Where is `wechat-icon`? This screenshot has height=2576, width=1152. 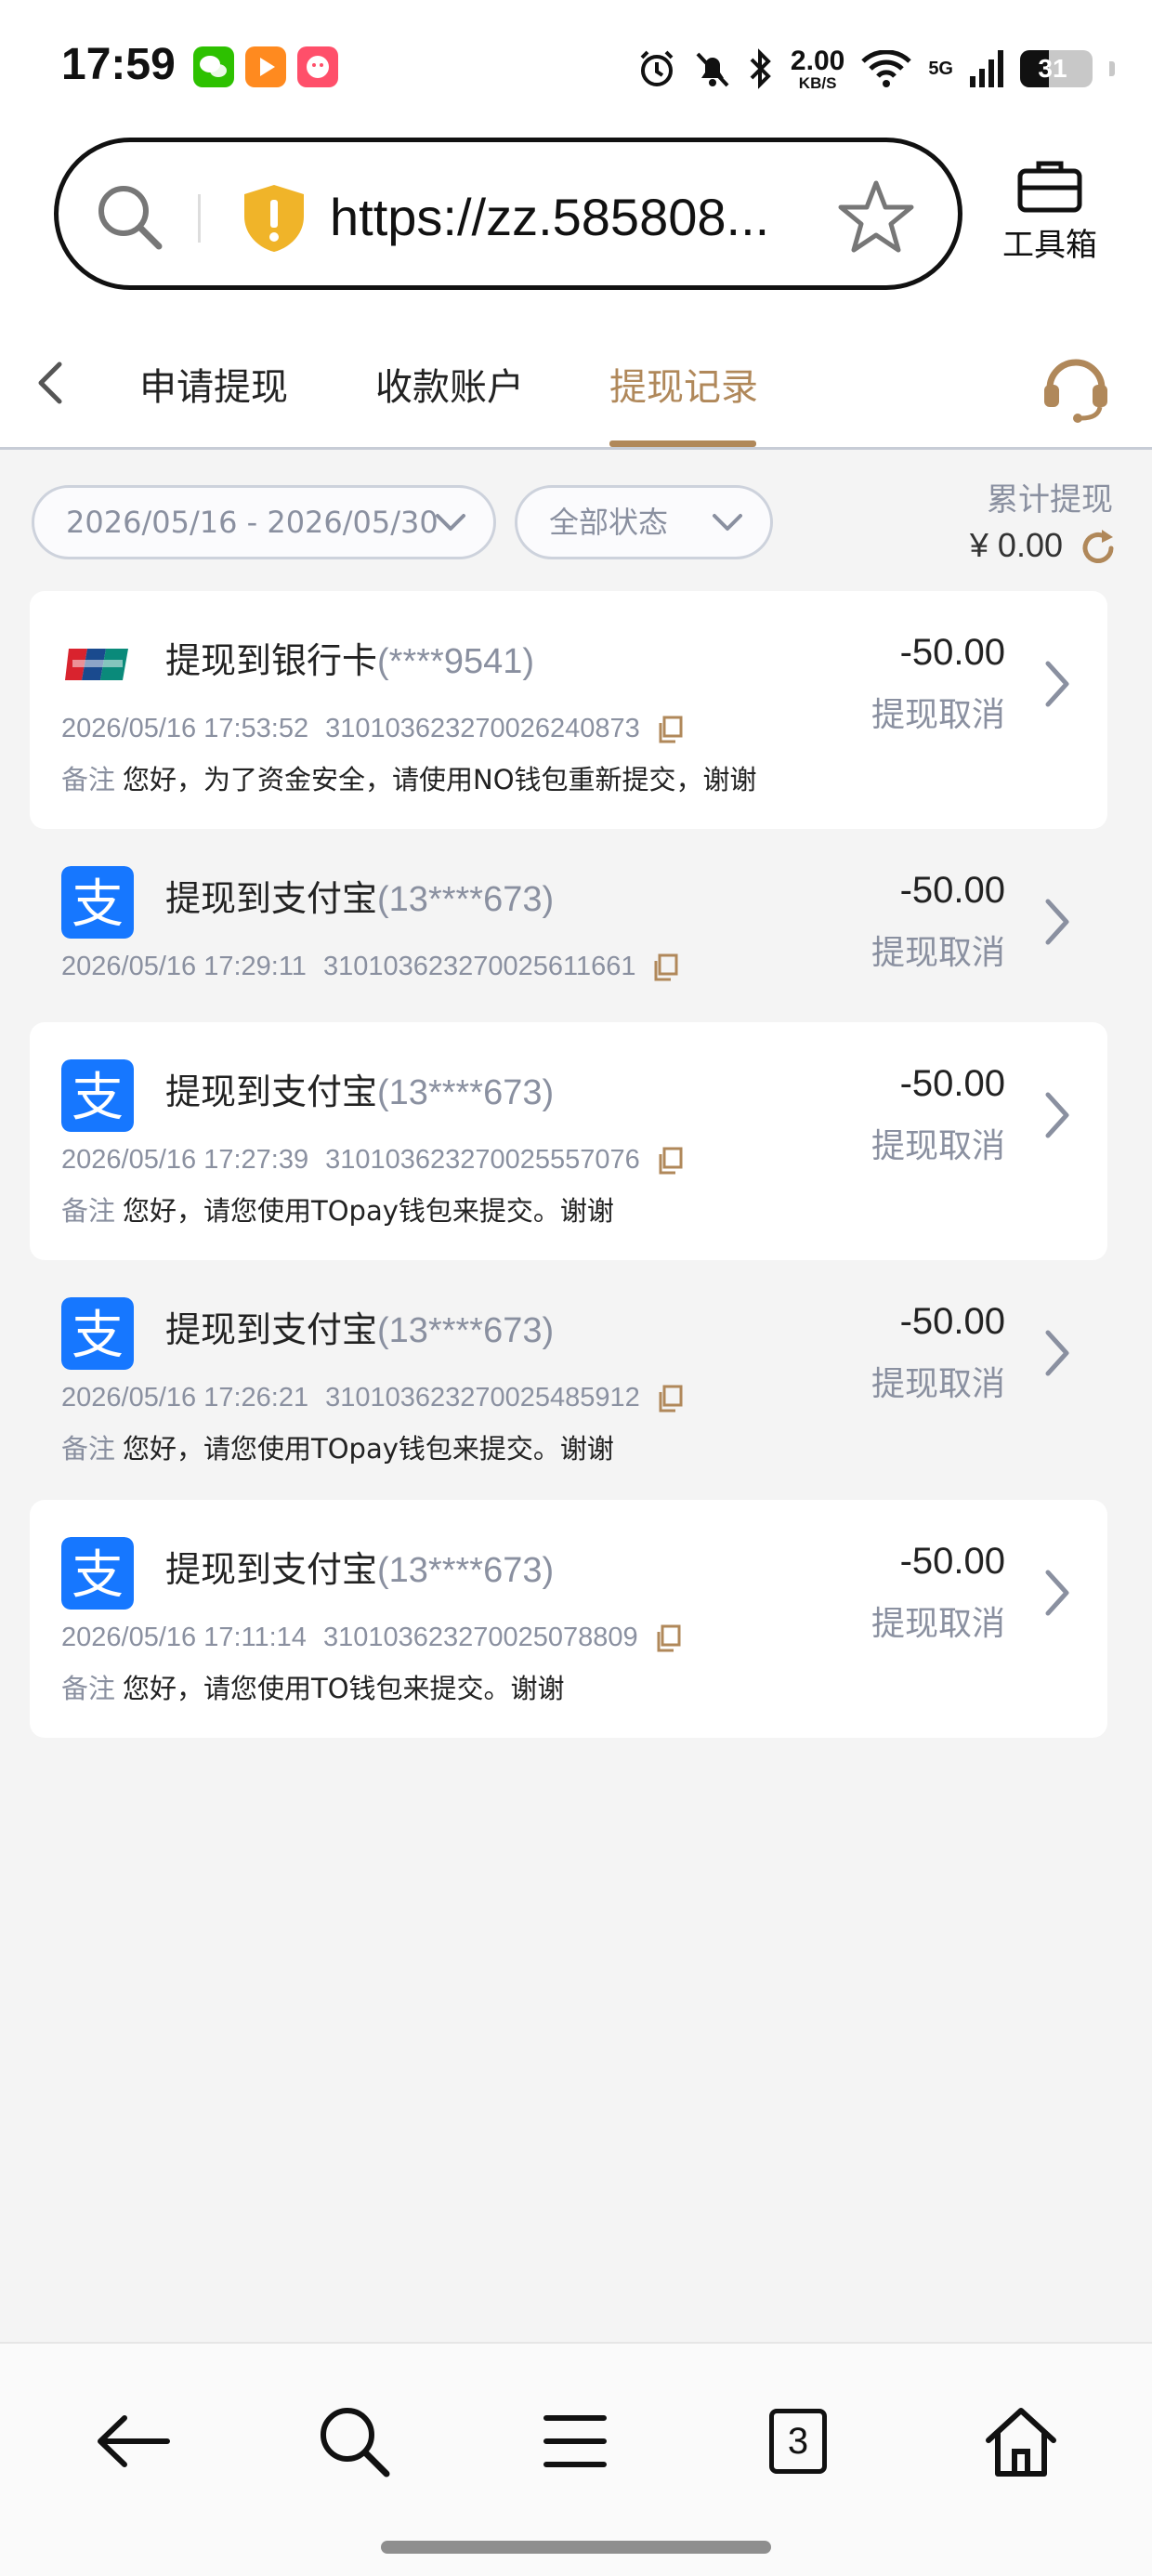
wechat-icon is located at coordinates (213, 66).